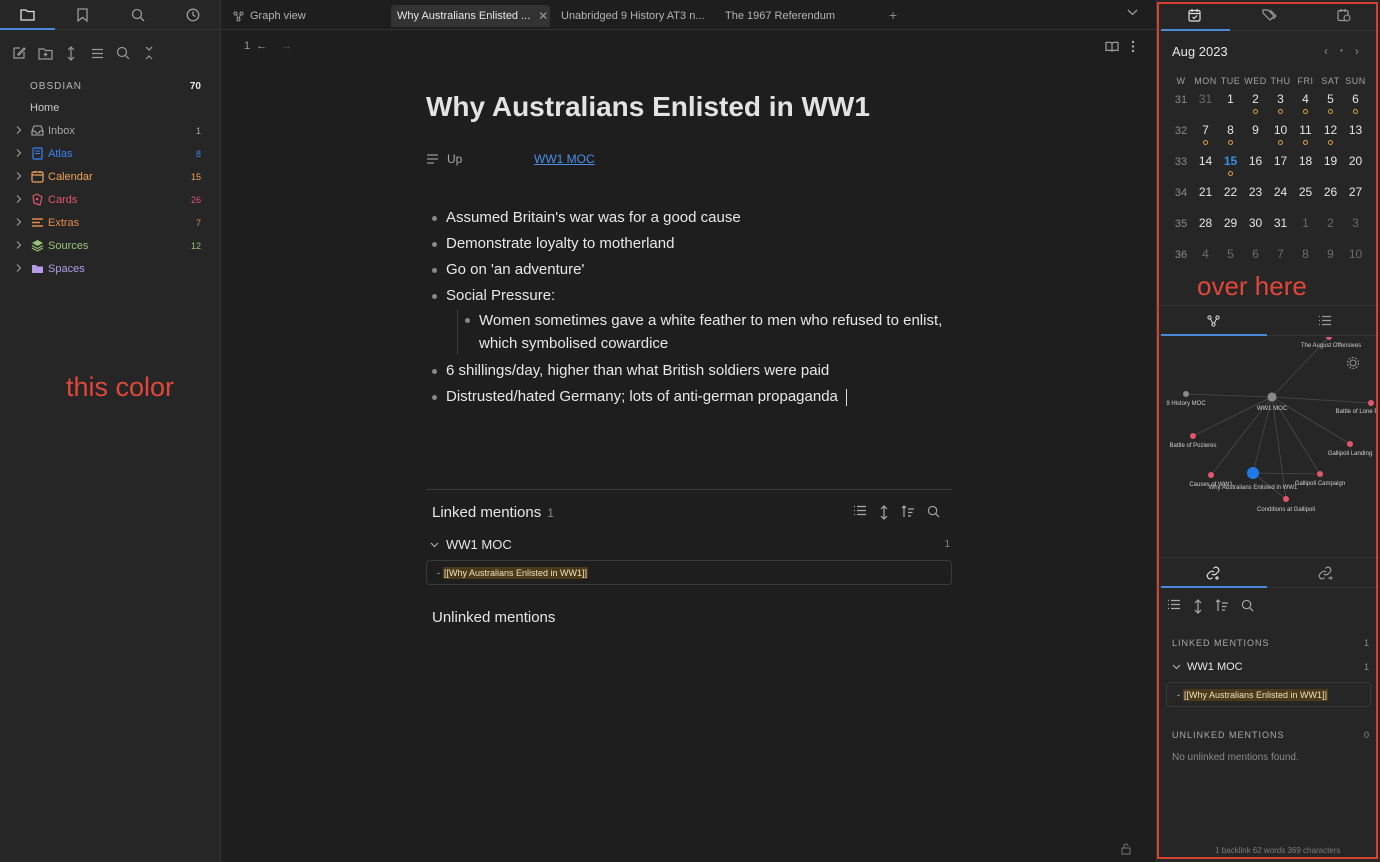 This screenshot has height=862, width=1380. What do you see at coordinates (1181, 102) in the screenshot?
I see `week-number: 31` at bounding box center [1181, 102].